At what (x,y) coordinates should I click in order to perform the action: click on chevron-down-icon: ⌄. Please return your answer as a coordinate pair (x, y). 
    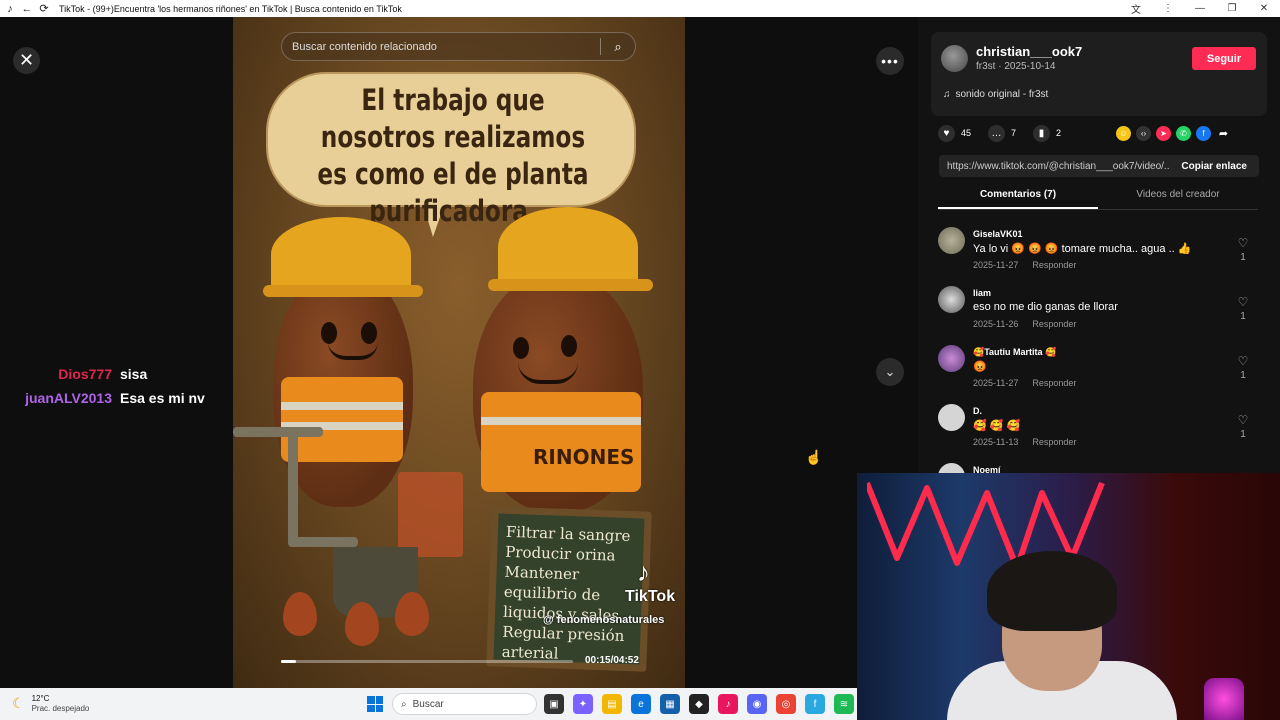
    Looking at the image, I should click on (890, 371).